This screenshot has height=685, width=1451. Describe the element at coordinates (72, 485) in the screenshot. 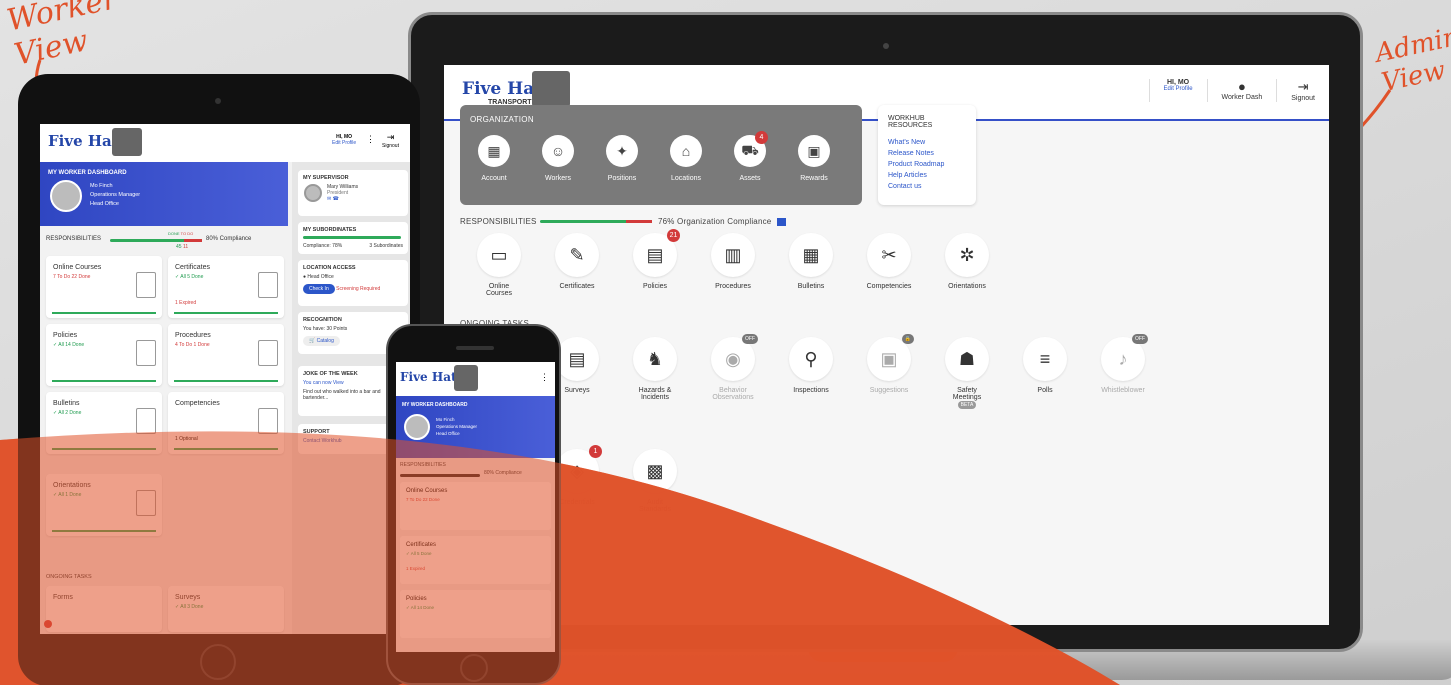

I see `card-title: Orientations` at that location.